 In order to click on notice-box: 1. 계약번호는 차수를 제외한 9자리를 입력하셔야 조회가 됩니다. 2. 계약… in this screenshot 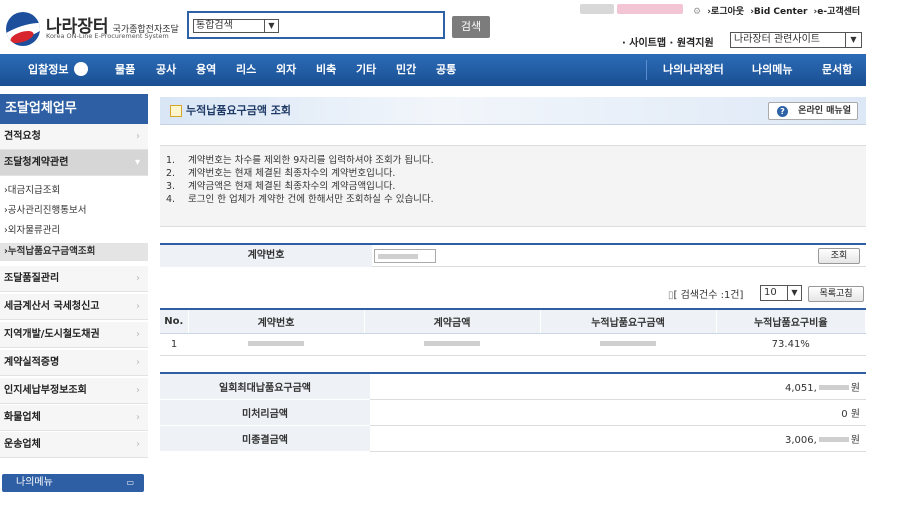, I will do `click(513, 186)`.